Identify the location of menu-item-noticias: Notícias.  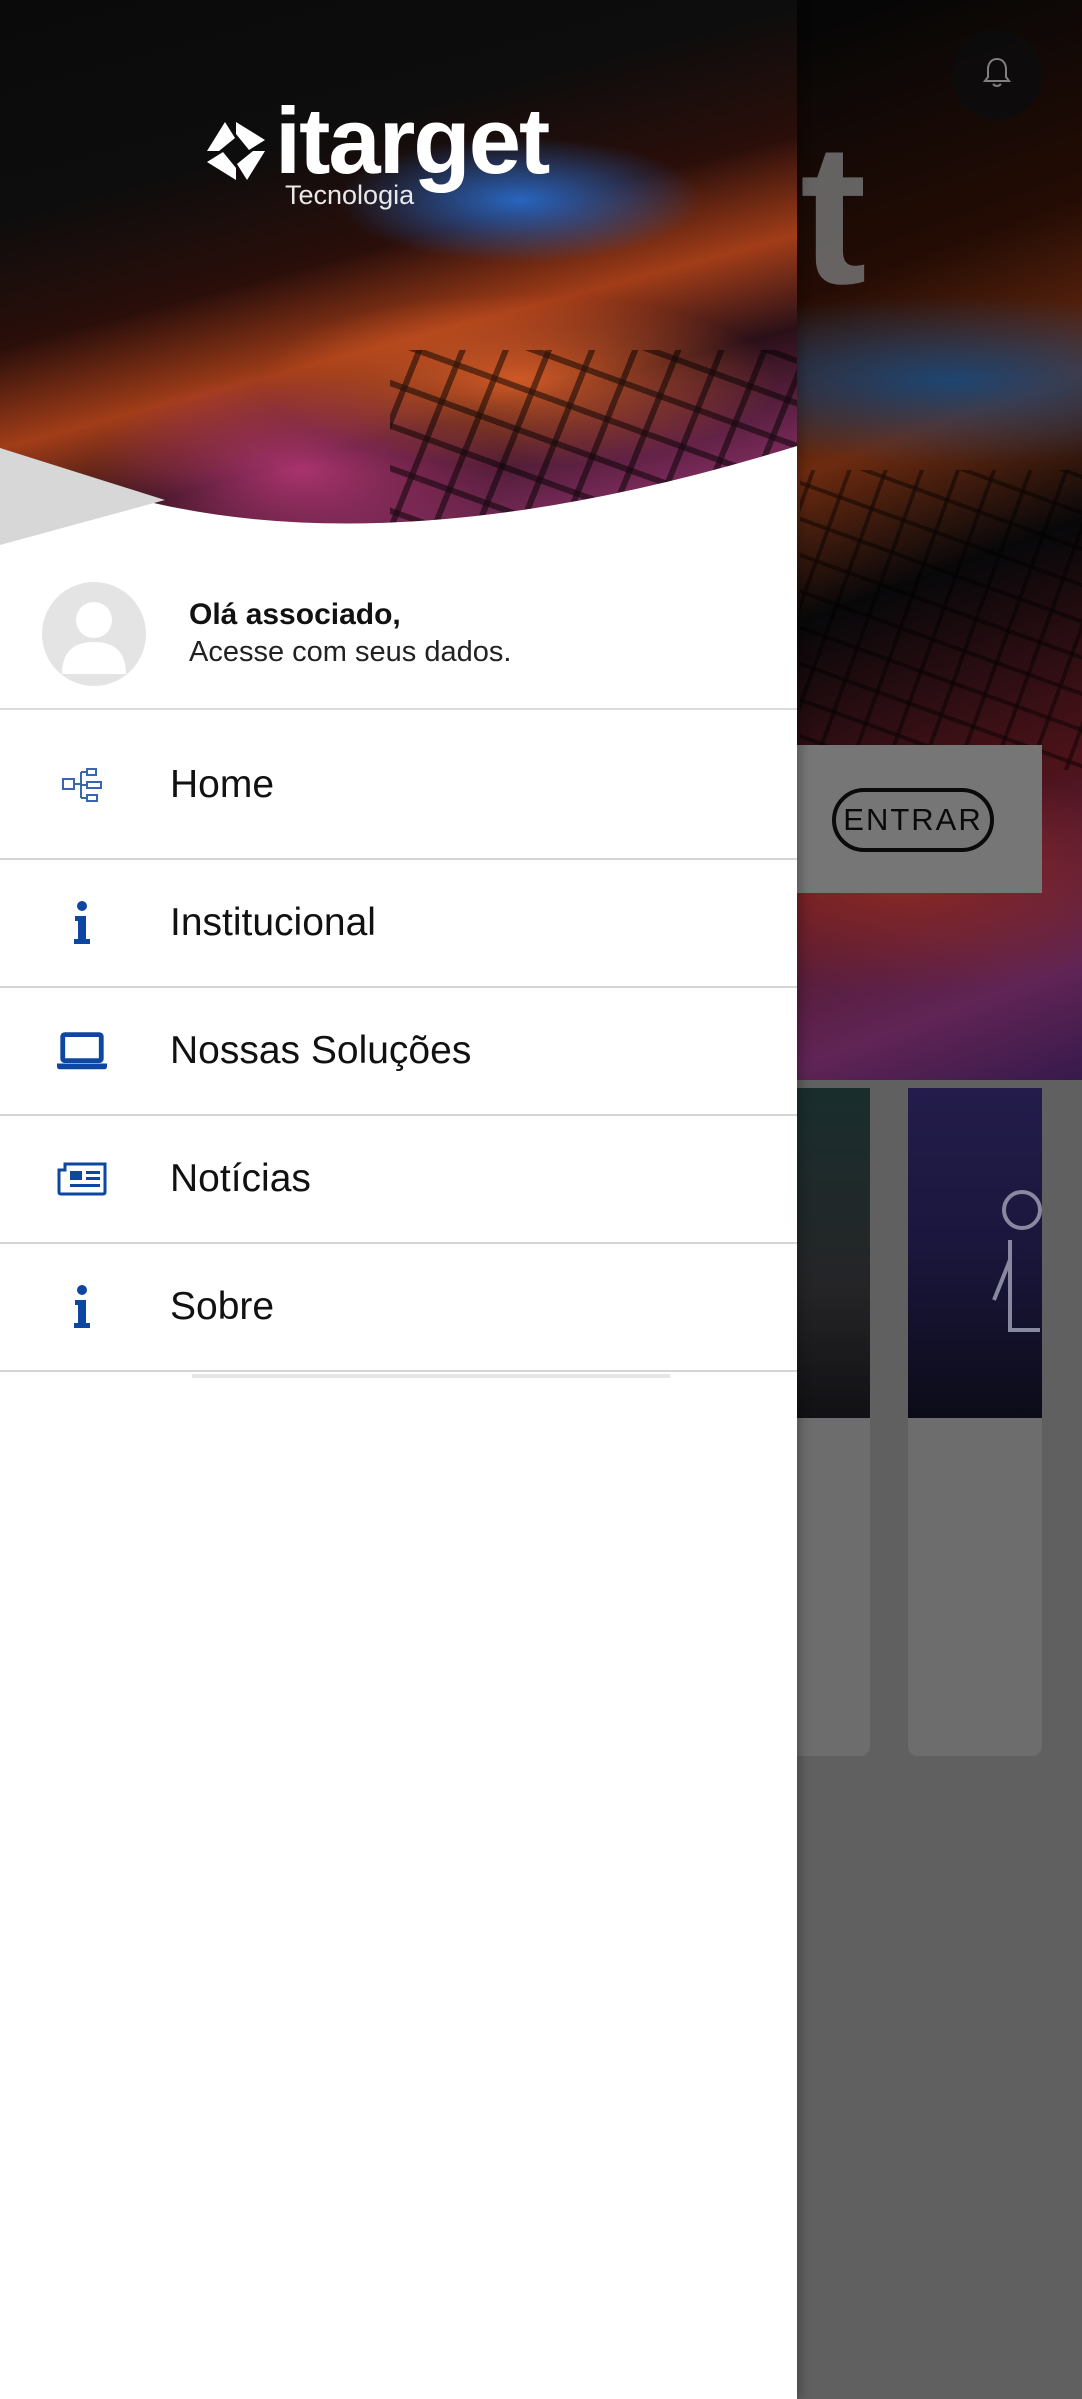
(398, 1180).